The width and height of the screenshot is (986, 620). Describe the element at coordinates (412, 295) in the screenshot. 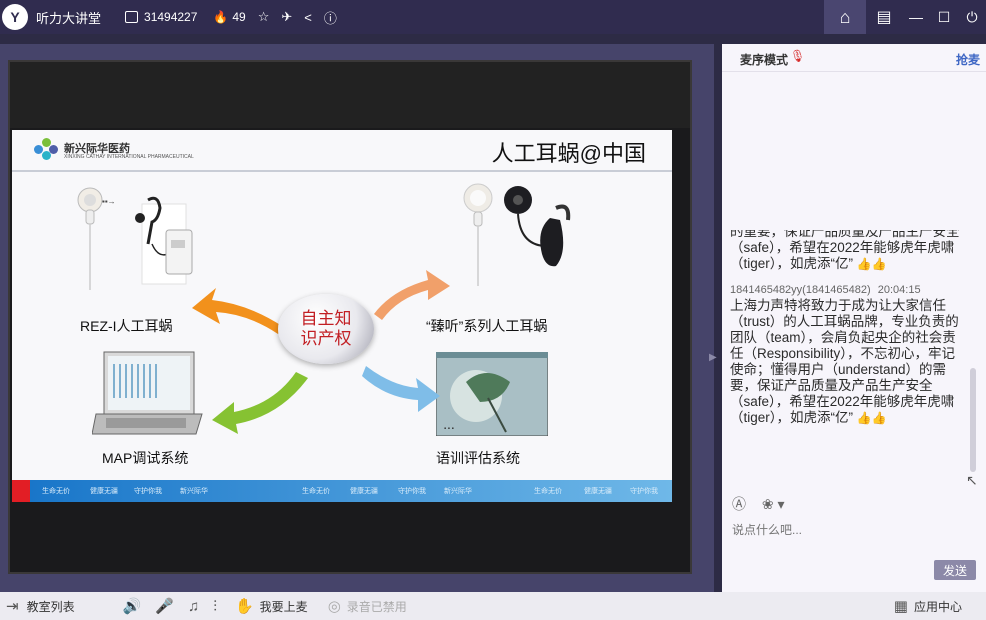

I see `arrow-to-zhenting` at that location.